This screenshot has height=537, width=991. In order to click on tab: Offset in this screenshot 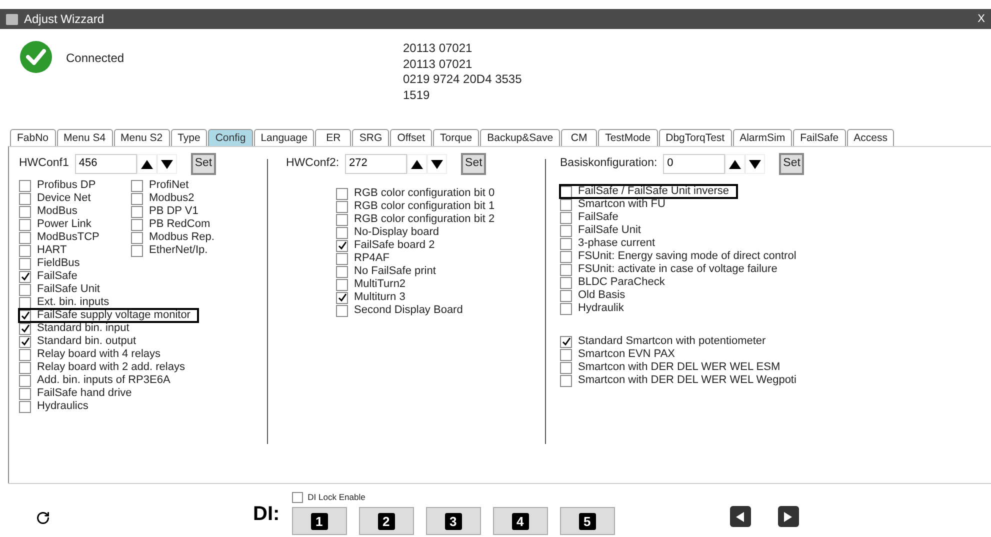, I will do `click(411, 137)`.